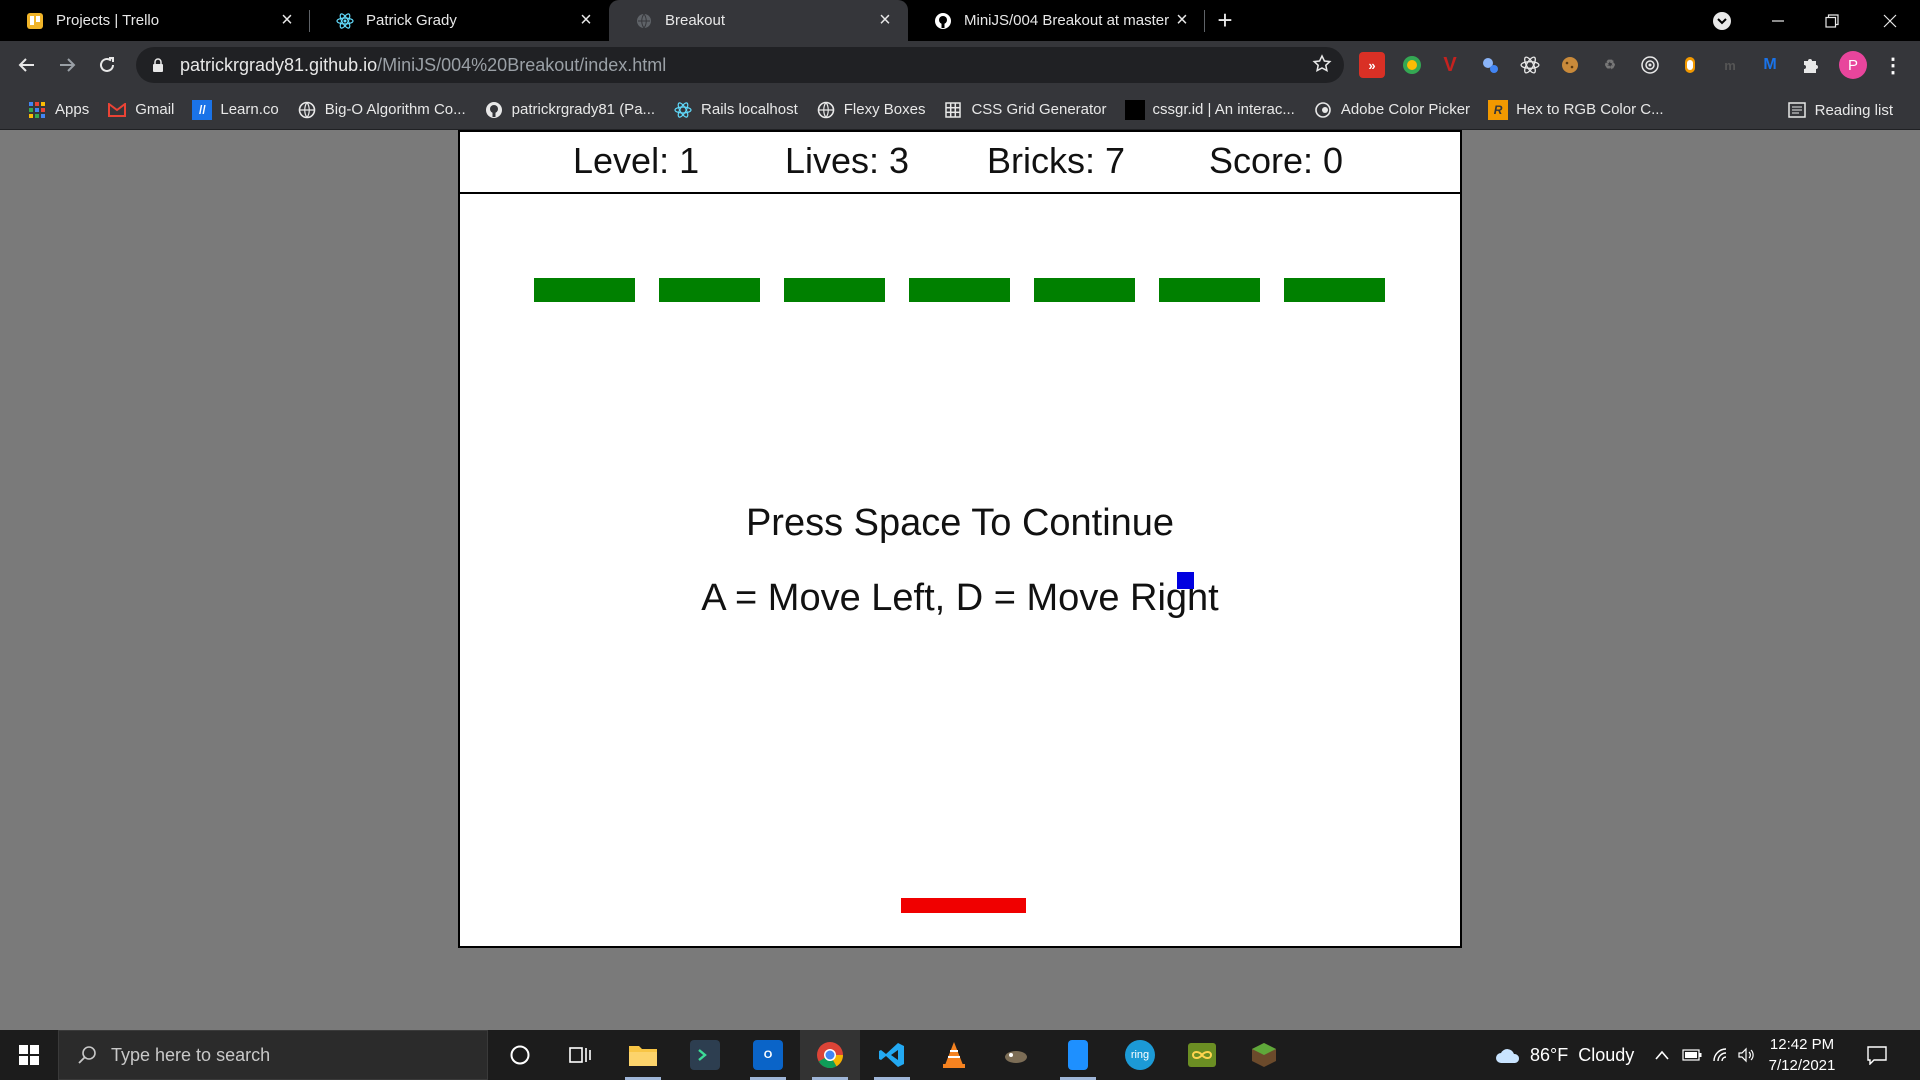 Image resolution: width=1920 pixels, height=1080 pixels. Describe the element at coordinates (892, 1055) in the screenshot. I see `taskbar-vscode` at that location.